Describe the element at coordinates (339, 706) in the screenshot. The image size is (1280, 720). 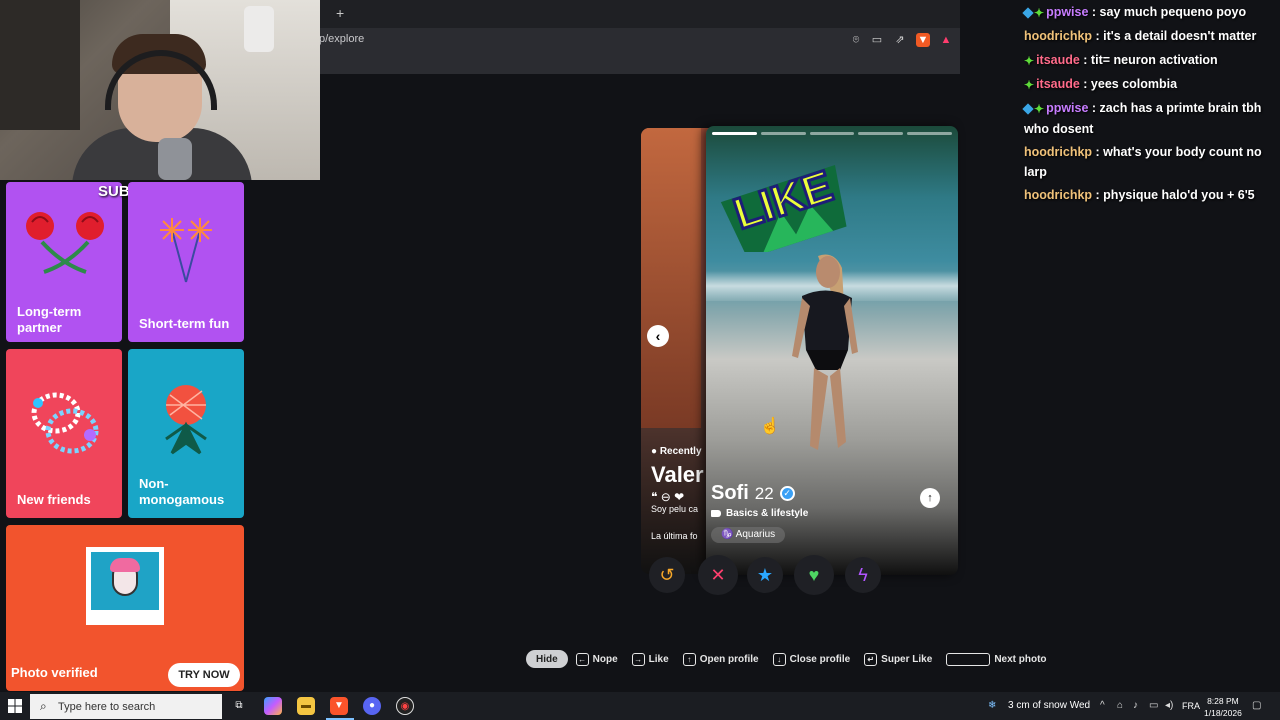
I see `brave-browser-icon: ▼` at that location.